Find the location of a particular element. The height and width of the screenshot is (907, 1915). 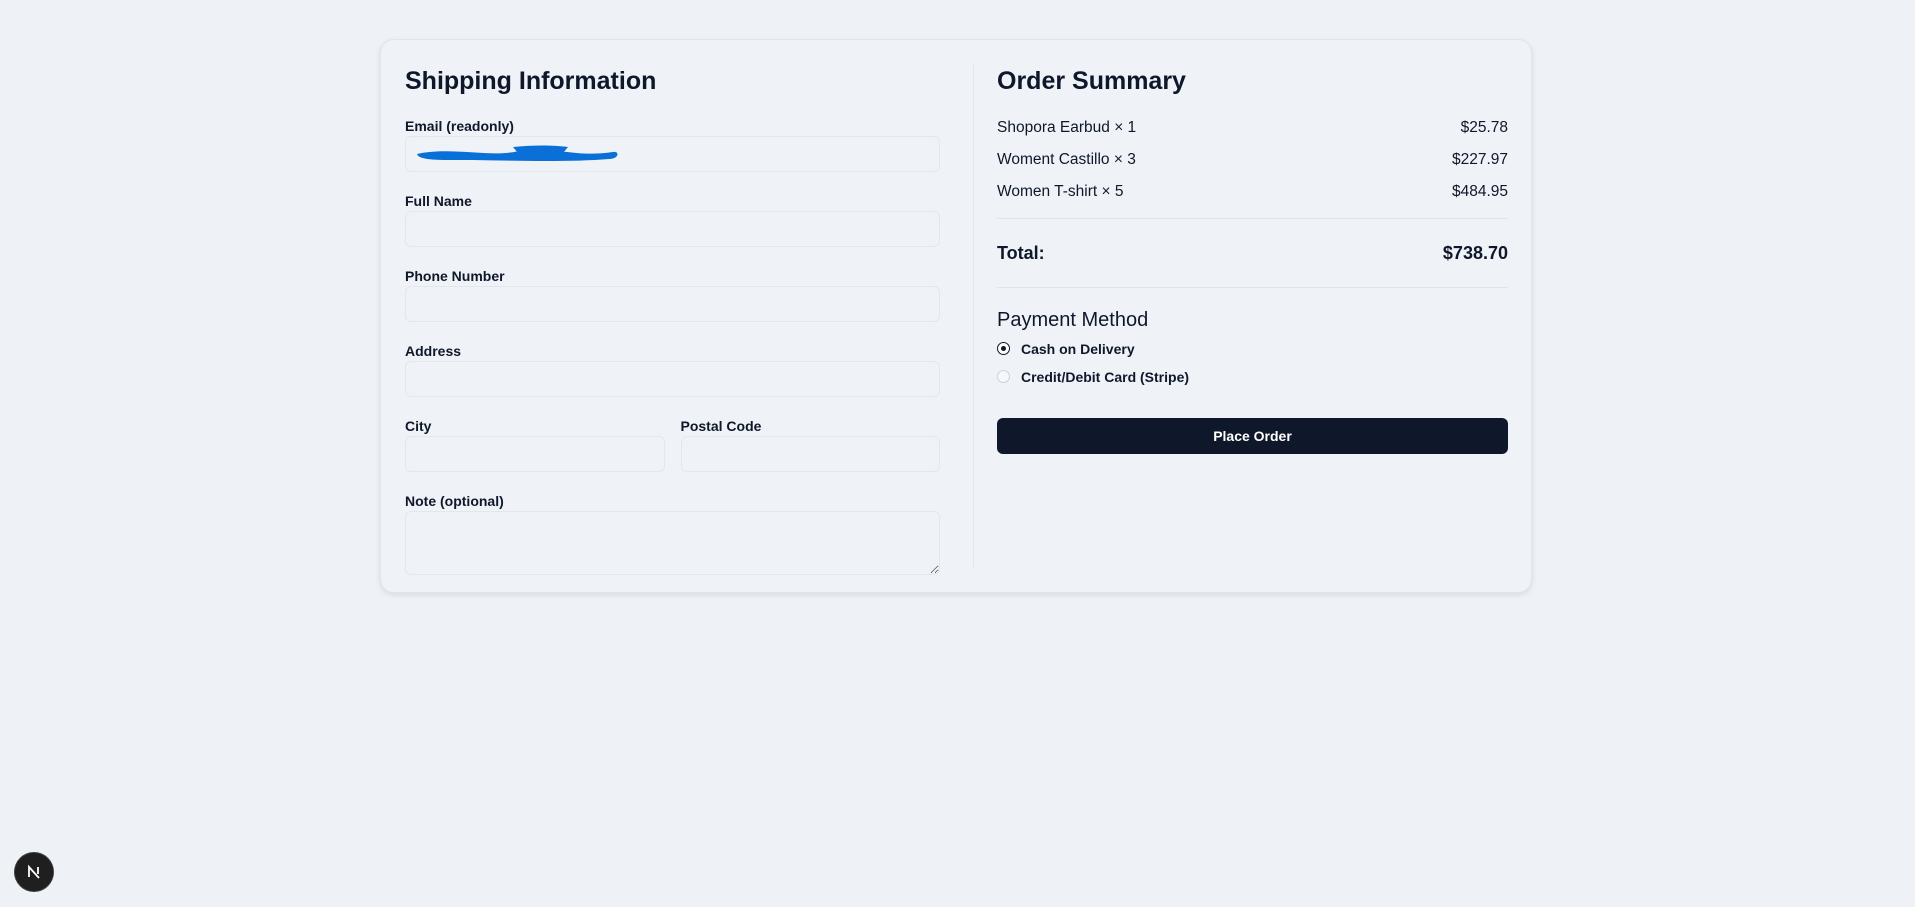

phone-input is located at coordinates (672, 304).